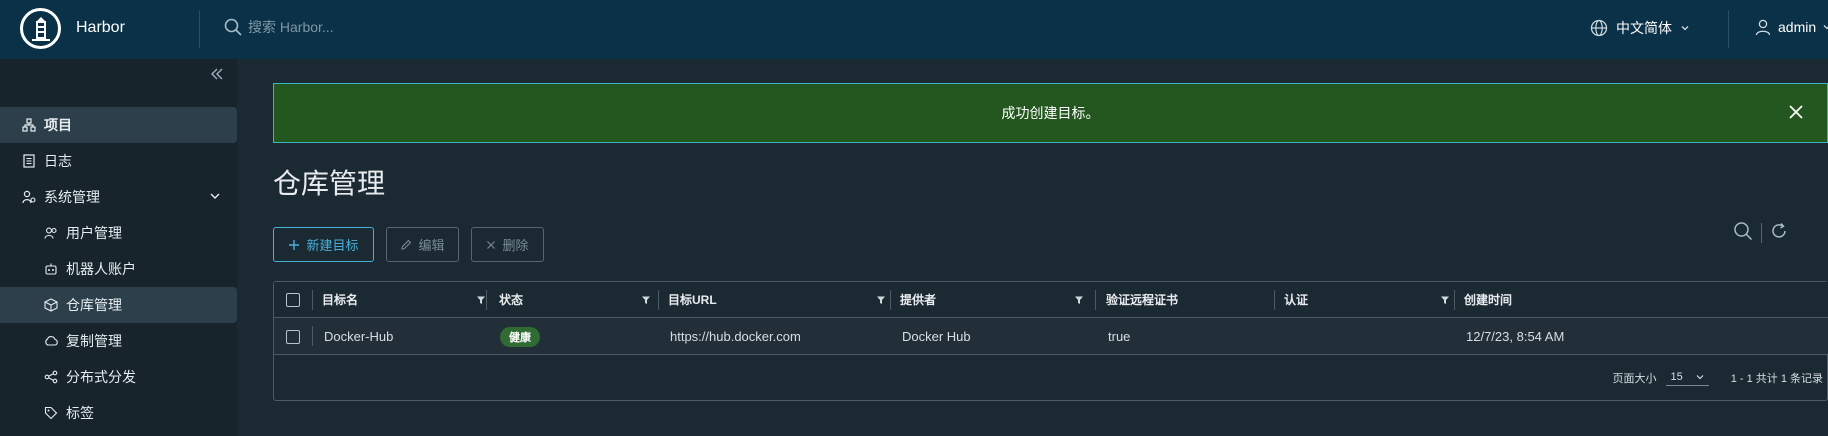 This screenshot has height=436, width=1828. Describe the element at coordinates (72, 197) in the screenshot. I see `sidebar-item-label: 系统管理` at that location.